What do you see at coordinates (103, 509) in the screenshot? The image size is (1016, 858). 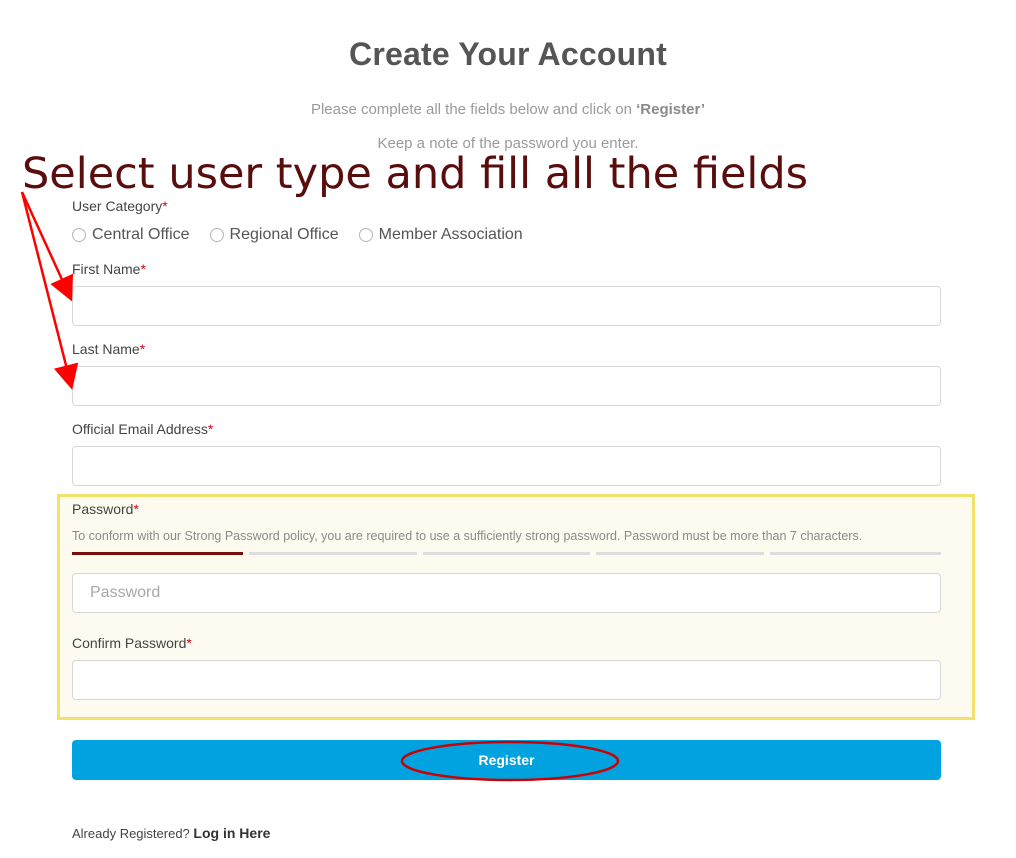 I see `password-label-text: Password` at bounding box center [103, 509].